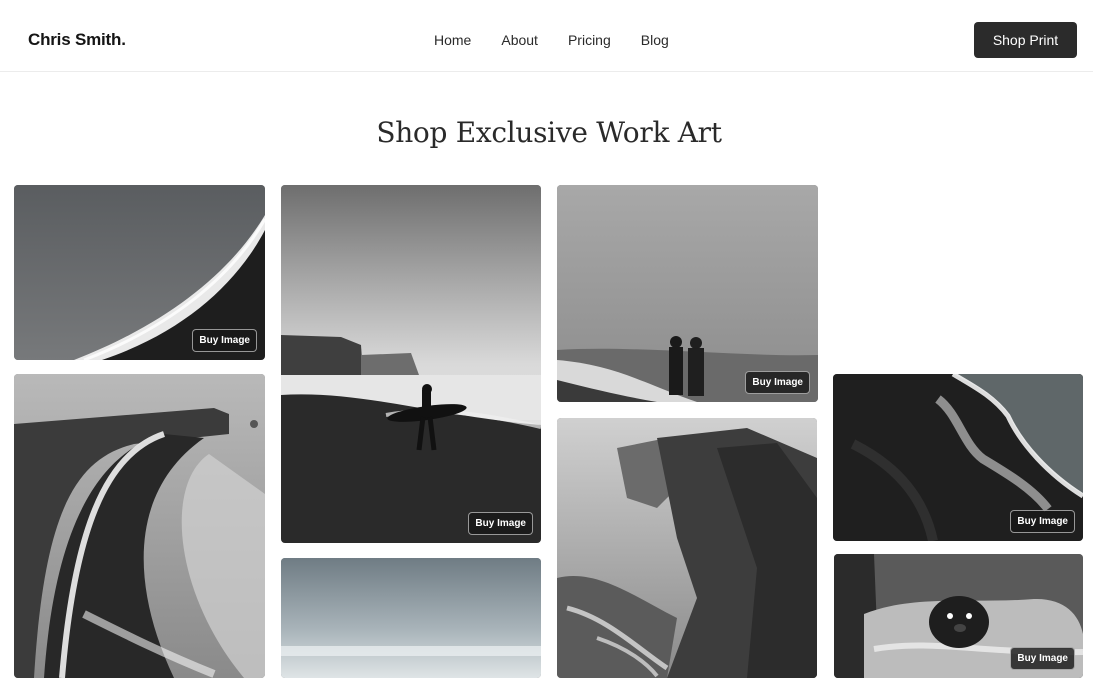 The height and width of the screenshot is (689, 1098). Describe the element at coordinates (139, 272) in the screenshot. I see `gallery-item-black-sand-shoreline: Buy Image` at that location.